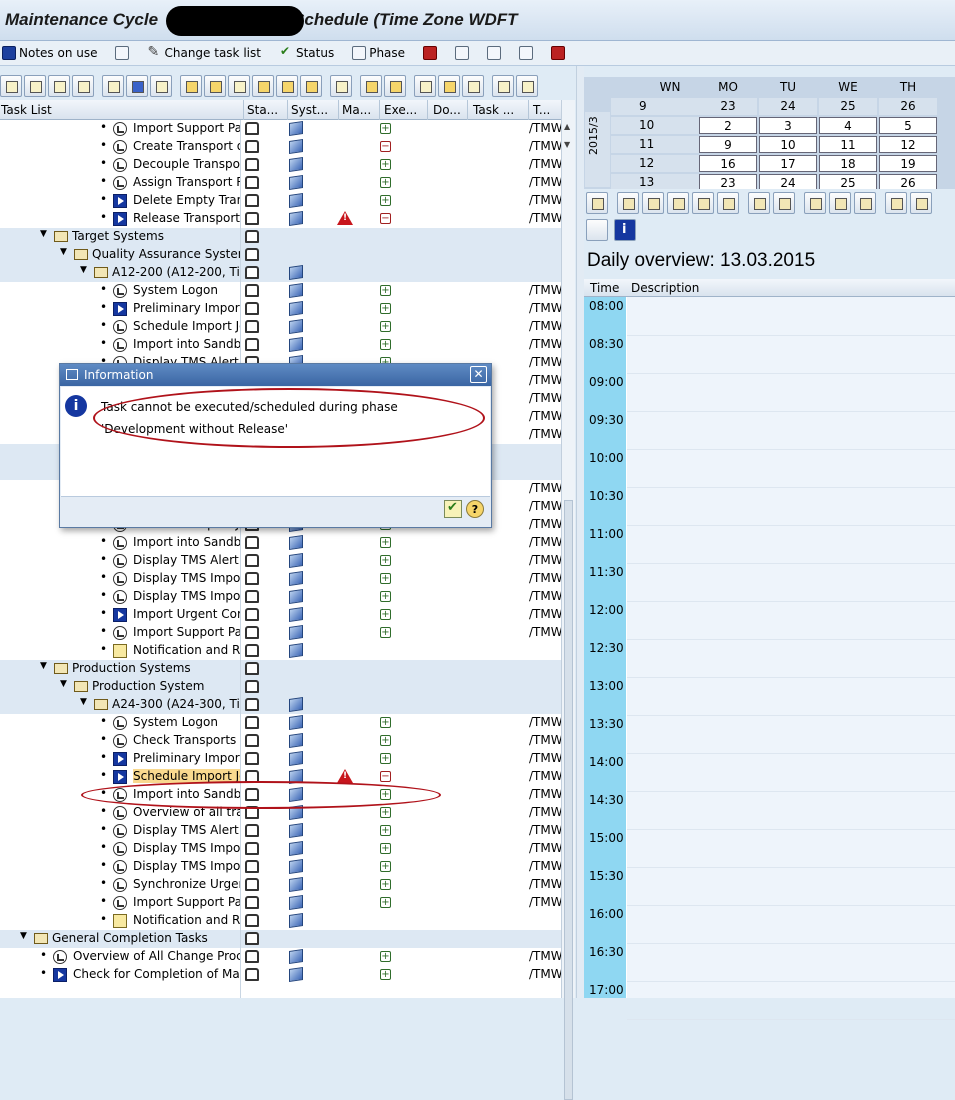  What do you see at coordinates (625, 230) in the screenshot?
I see `info-button` at bounding box center [625, 230].